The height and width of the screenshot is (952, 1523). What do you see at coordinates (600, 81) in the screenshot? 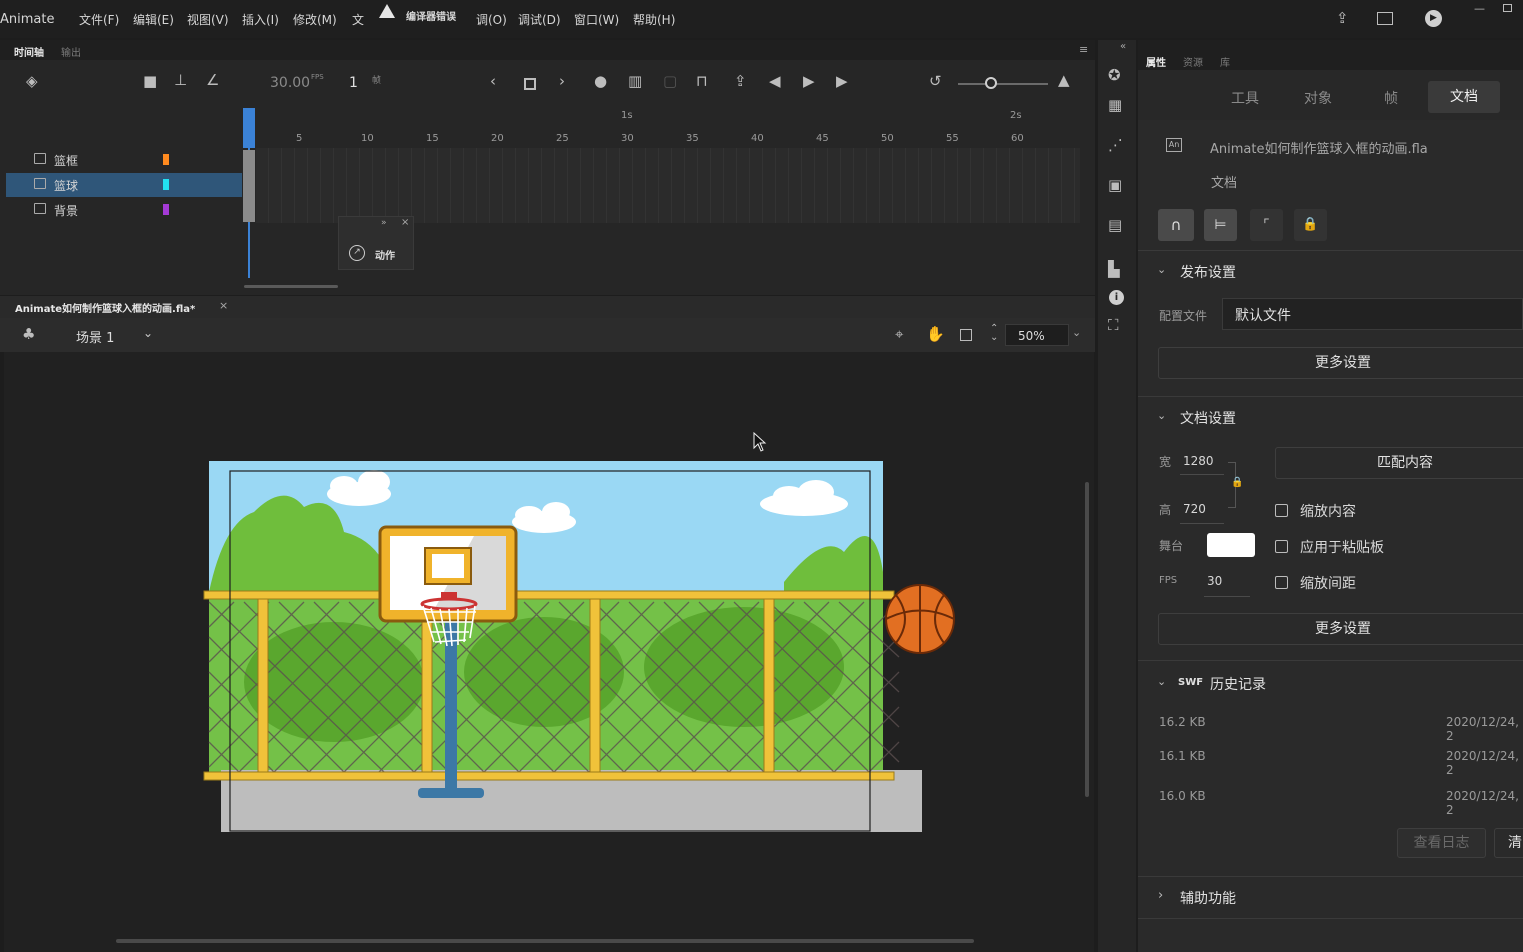
I see `onion-skin-icon: ●` at bounding box center [600, 81].